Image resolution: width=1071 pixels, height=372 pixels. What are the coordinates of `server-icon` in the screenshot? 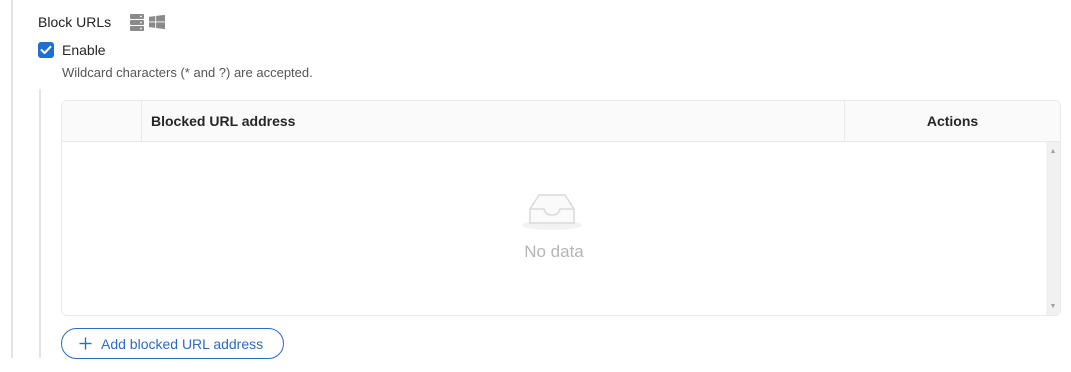 It's located at (137, 22).